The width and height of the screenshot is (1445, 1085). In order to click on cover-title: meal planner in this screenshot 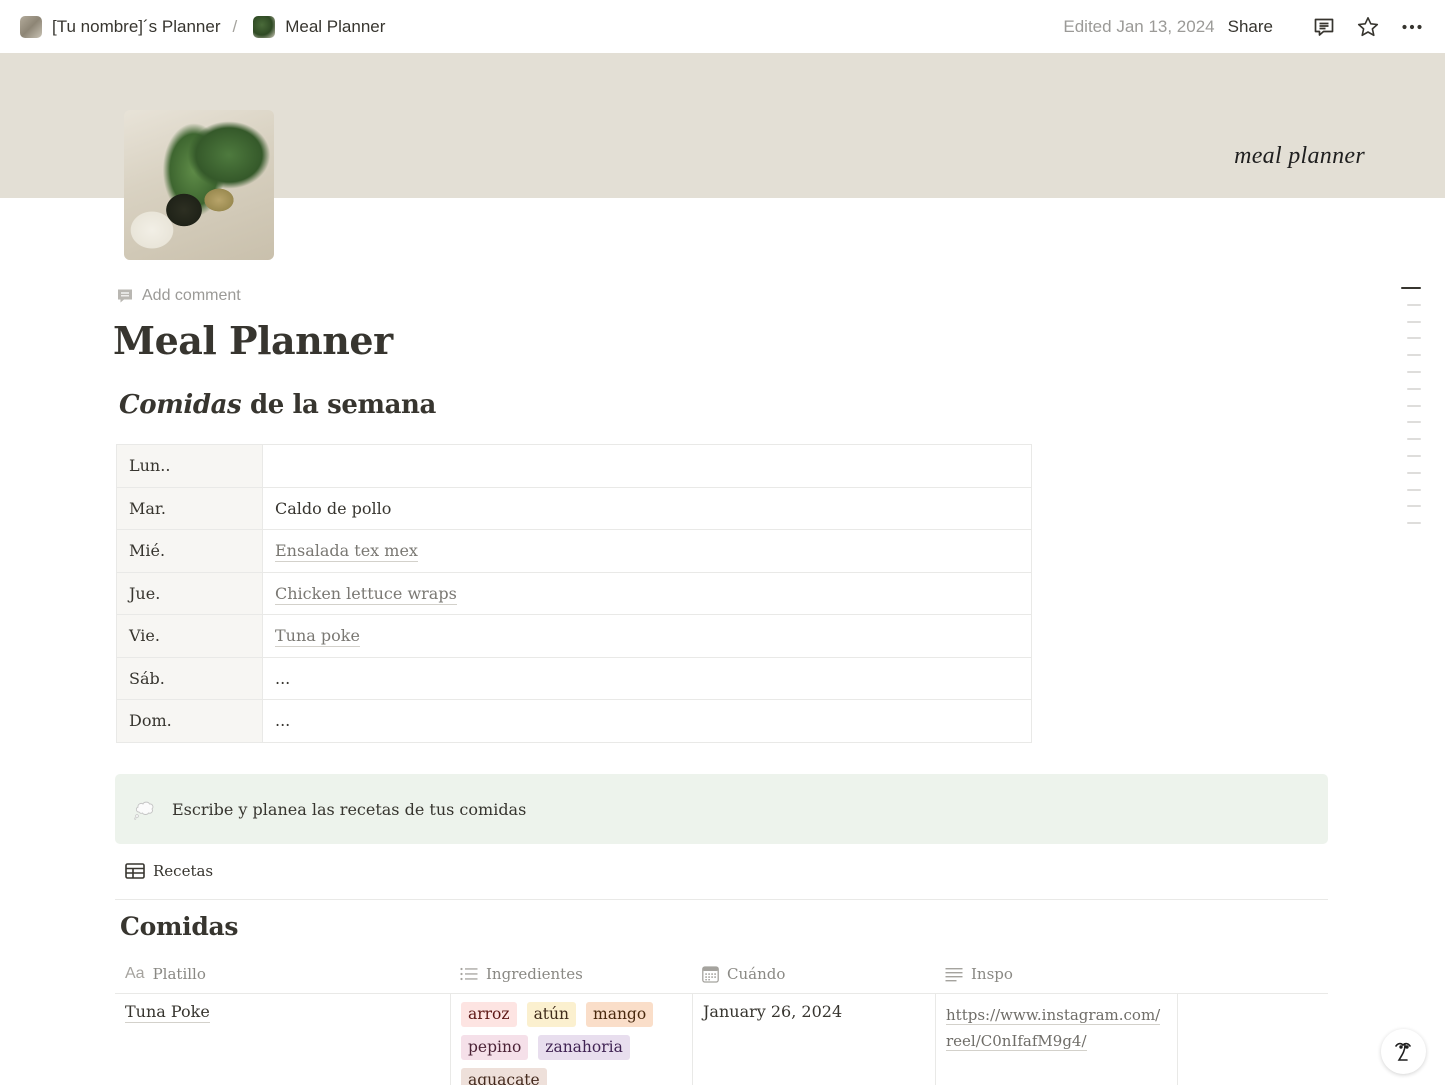, I will do `click(1299, 156)`.